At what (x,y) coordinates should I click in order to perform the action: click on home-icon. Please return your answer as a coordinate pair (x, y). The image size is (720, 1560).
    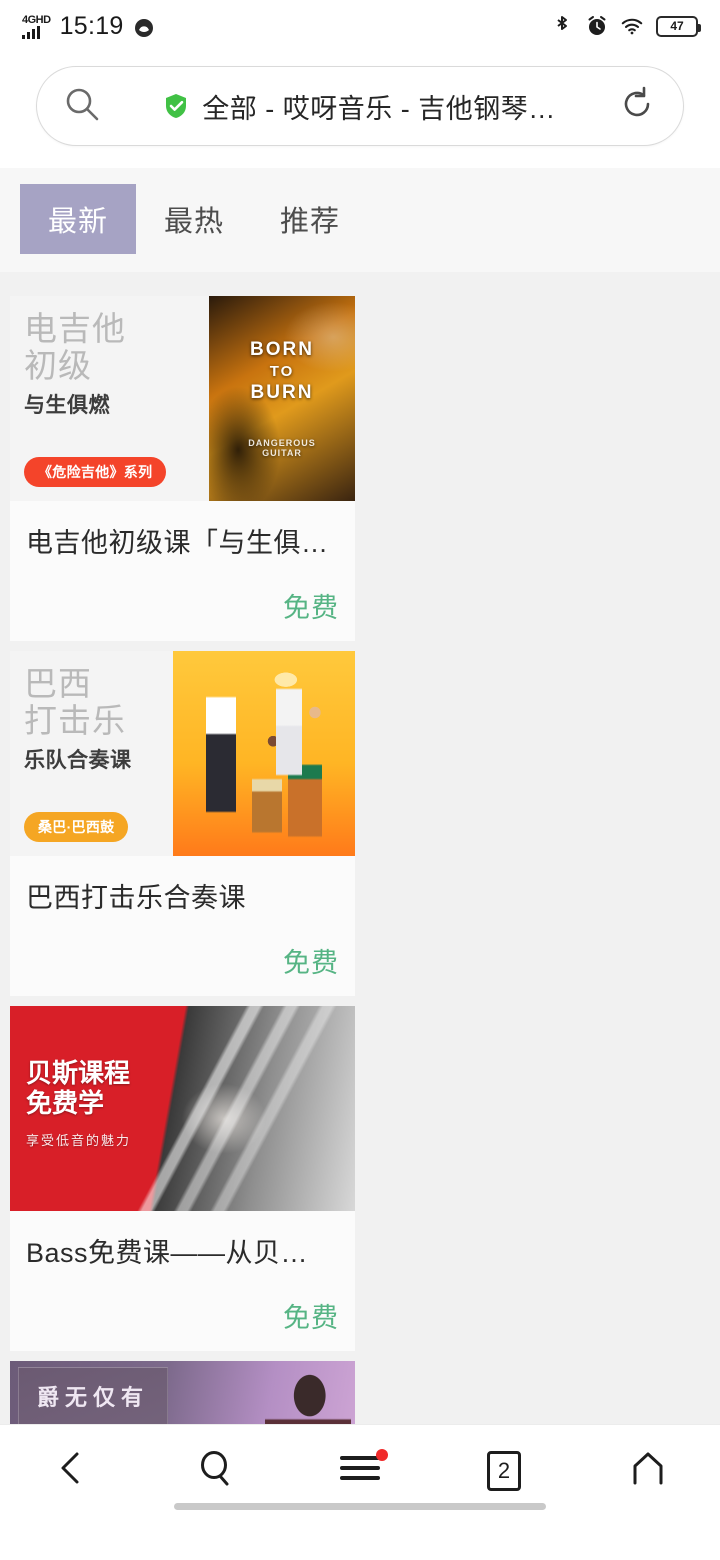
    Looking at the image, I should click on (648, 1470).